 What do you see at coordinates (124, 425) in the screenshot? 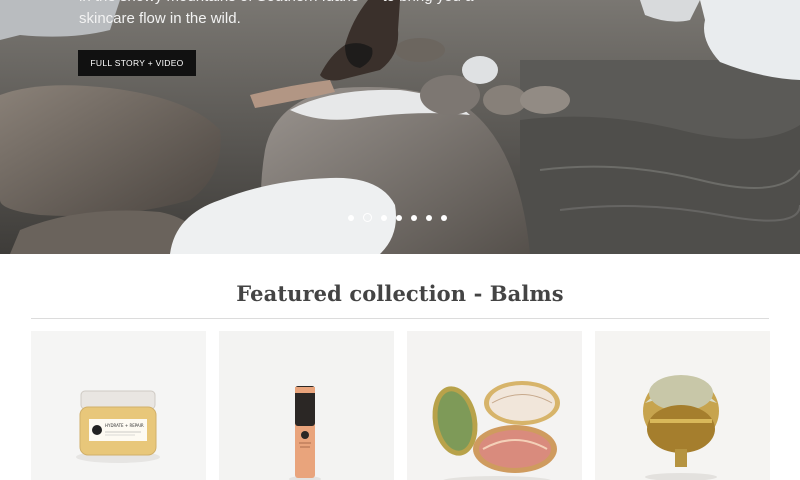
I see `jar-label: HYDRATE + REPAIR` at bounding box center [124, 425].